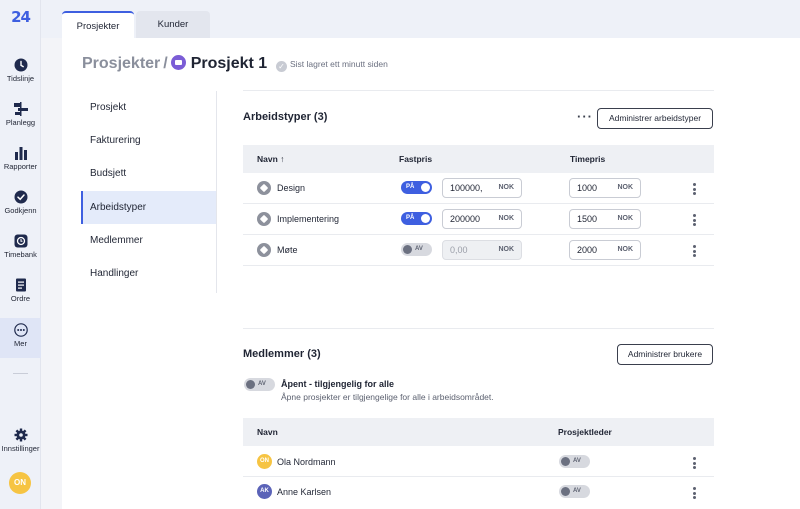 The width and height of the screenshot is (800, 509). What do you see at coordinates (587, 250) in the screenshot?
I see `hourly-price-value: 2000` at bounding box center [587, 250].